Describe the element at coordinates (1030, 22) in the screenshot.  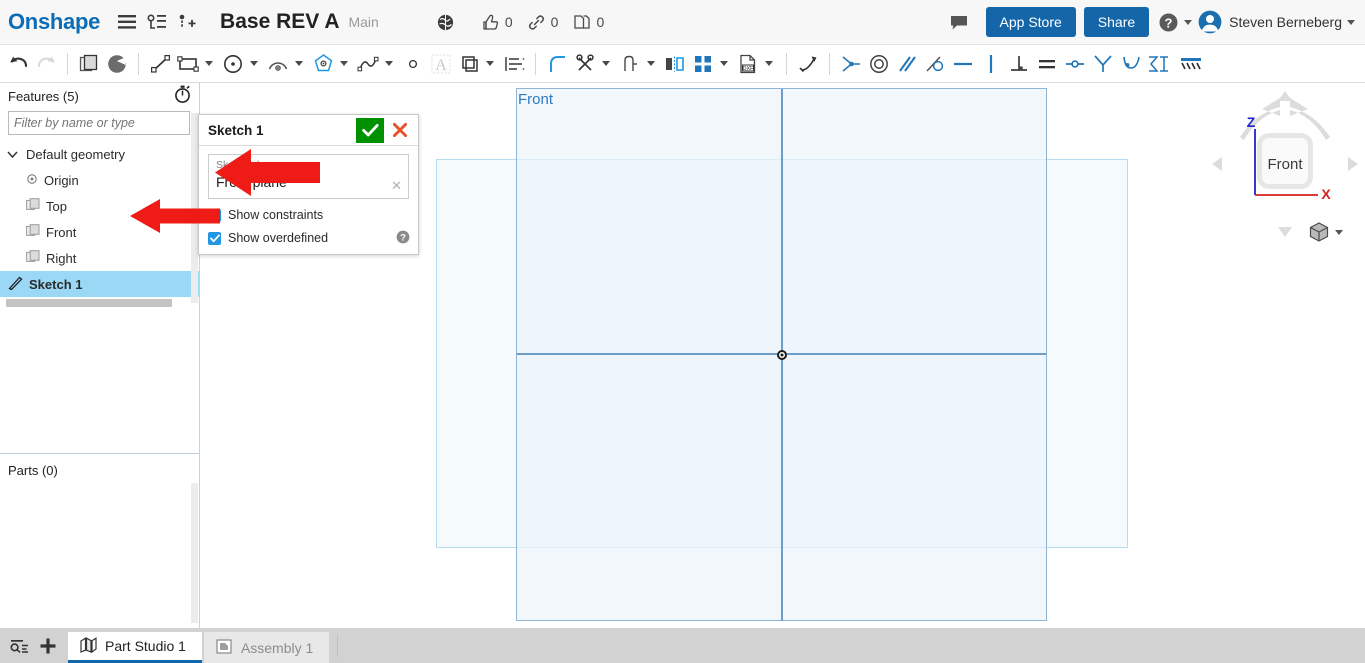
I see `app-store-button: App Store` at that location.